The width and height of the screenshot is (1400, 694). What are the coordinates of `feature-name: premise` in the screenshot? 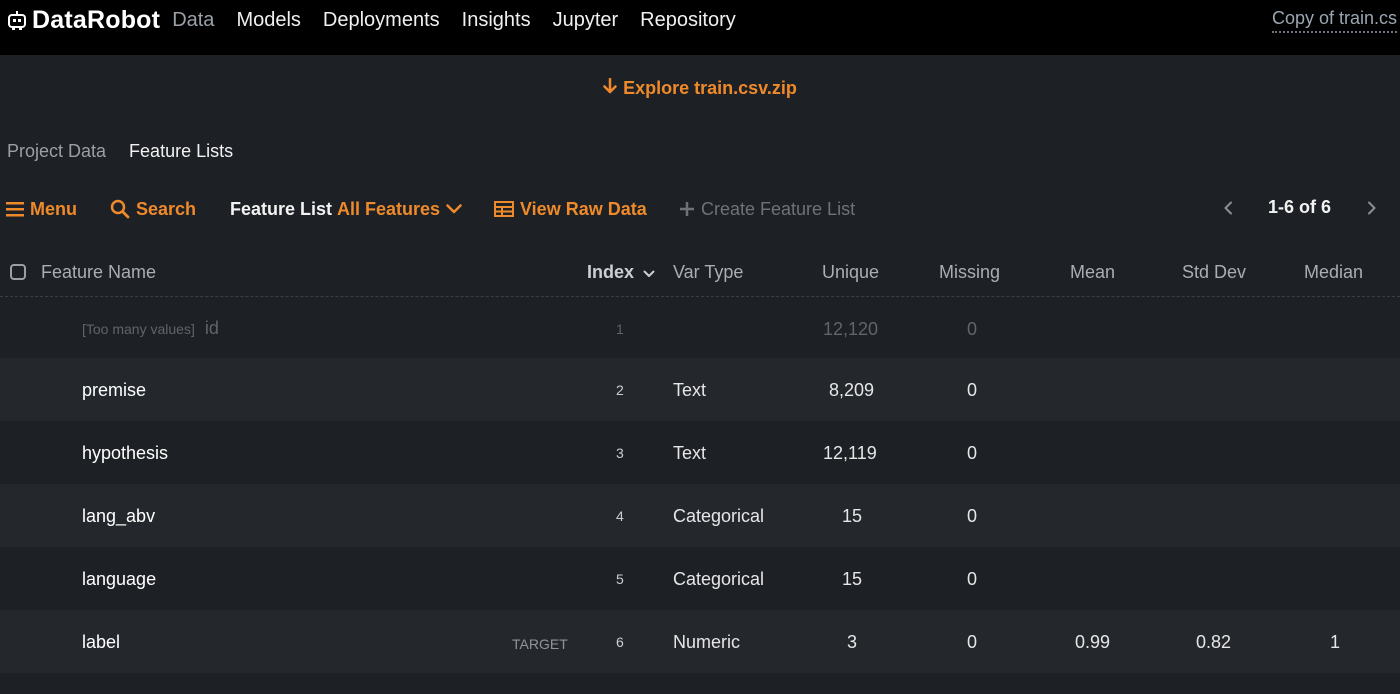 It's located at (114, 390).